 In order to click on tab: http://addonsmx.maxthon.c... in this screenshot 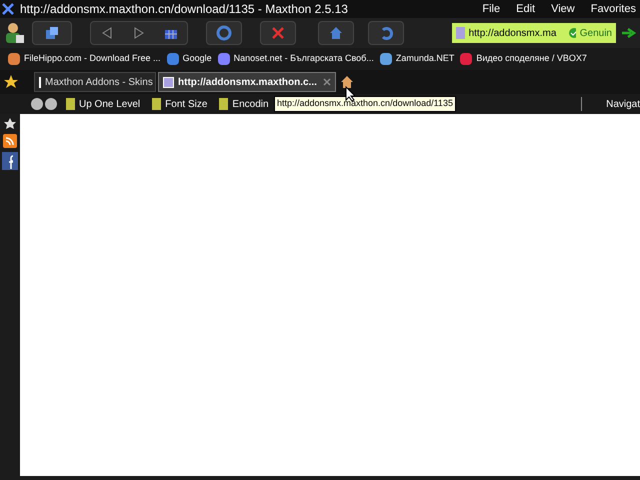, I will do `click(247, 82)`.